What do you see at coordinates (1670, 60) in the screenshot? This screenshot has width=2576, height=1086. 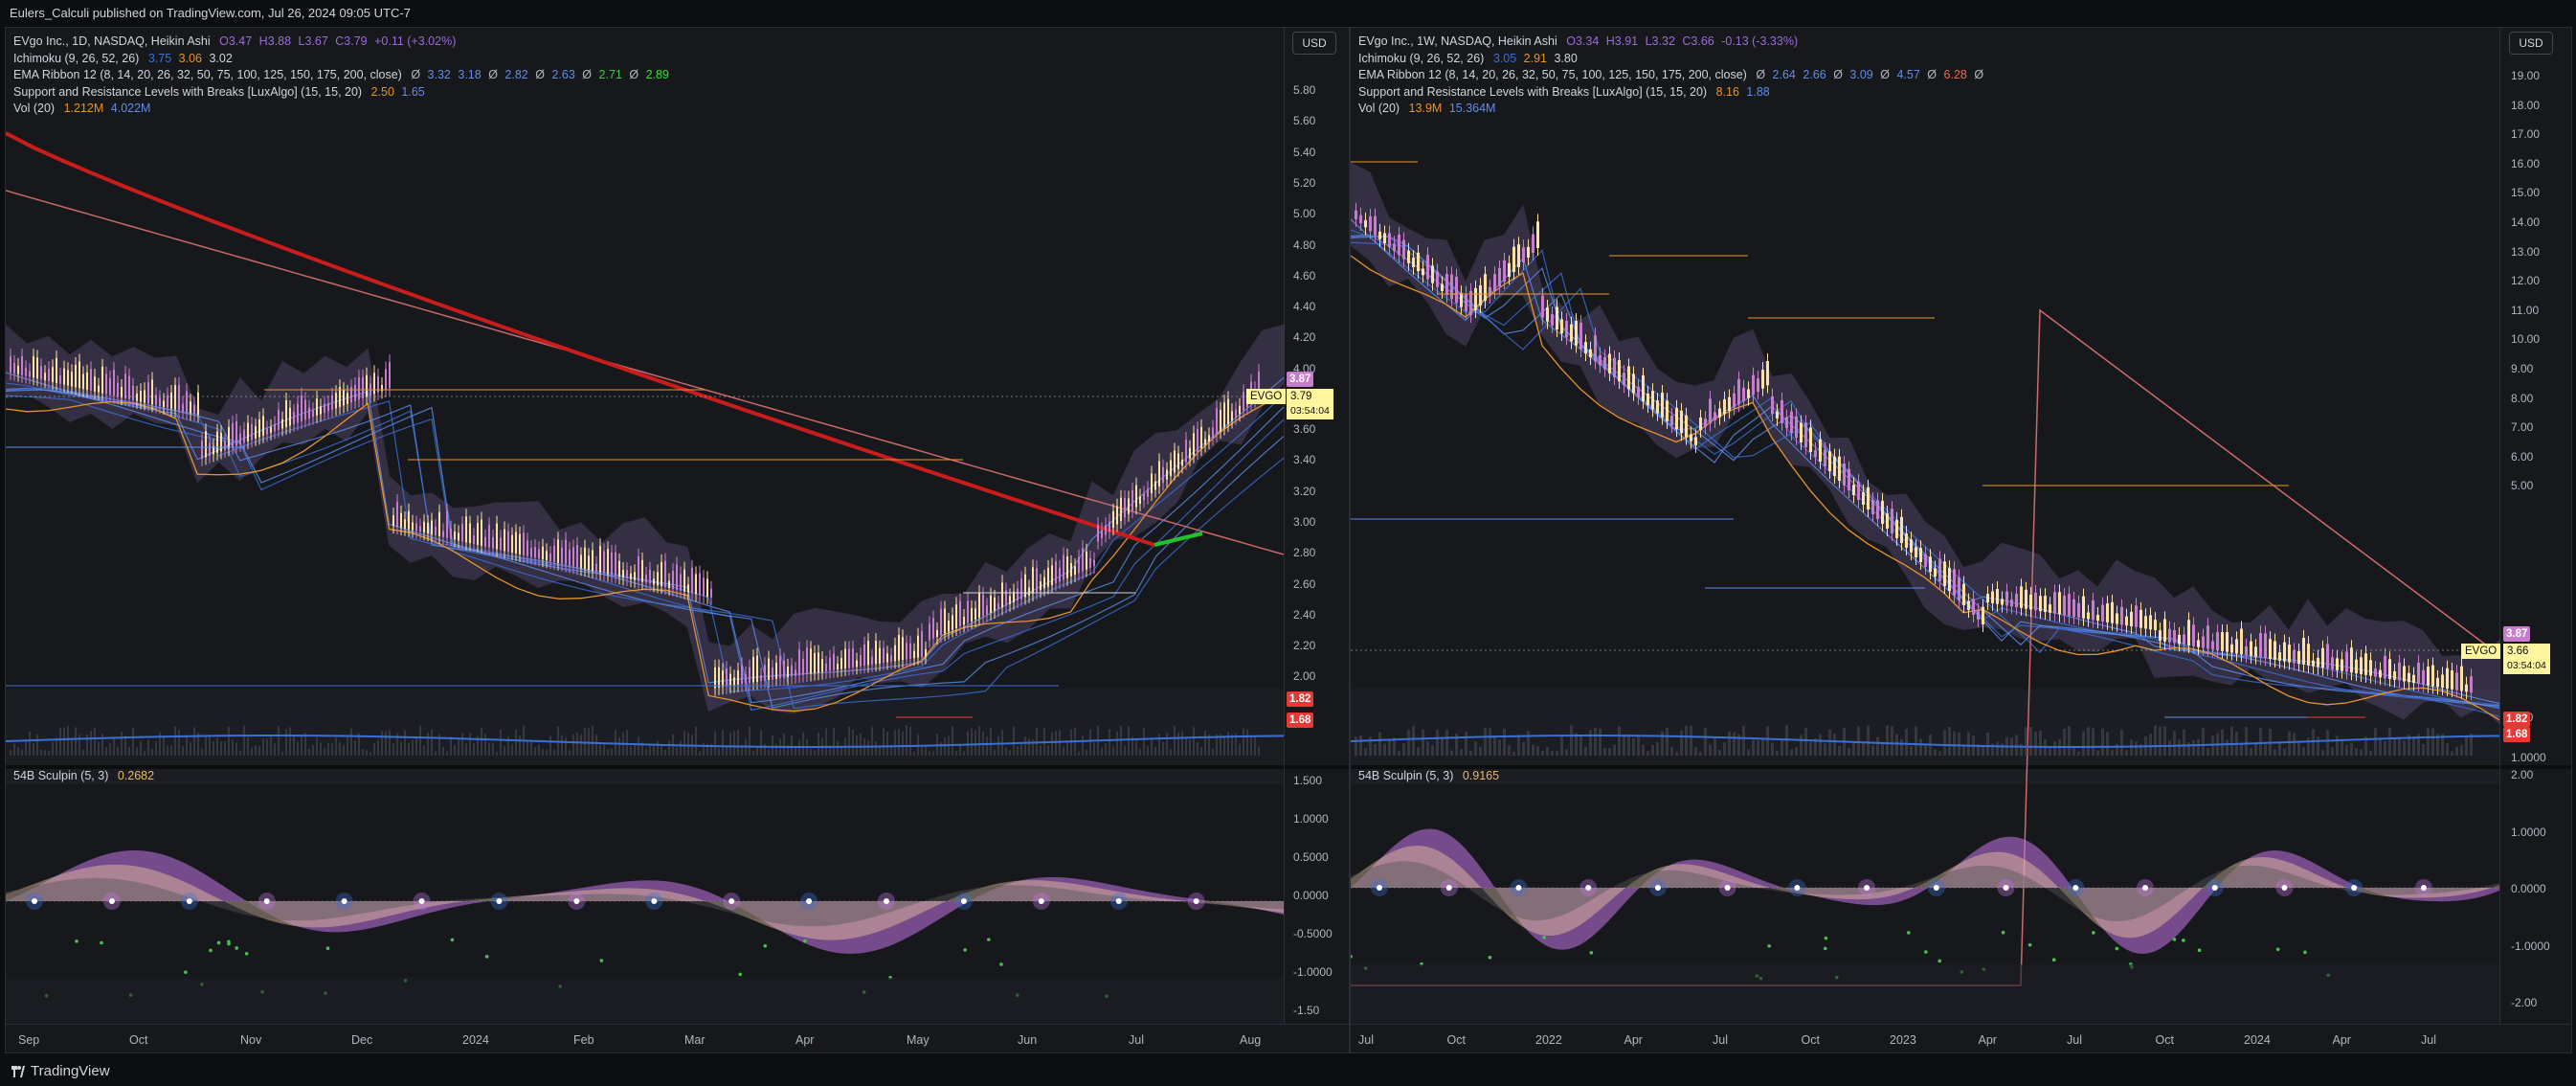 I see `legend-ichimoku-row: Ichimoku (9, 26, 52, 26) 3.05 2.91 3.80` at bounding box center [1670, 60].